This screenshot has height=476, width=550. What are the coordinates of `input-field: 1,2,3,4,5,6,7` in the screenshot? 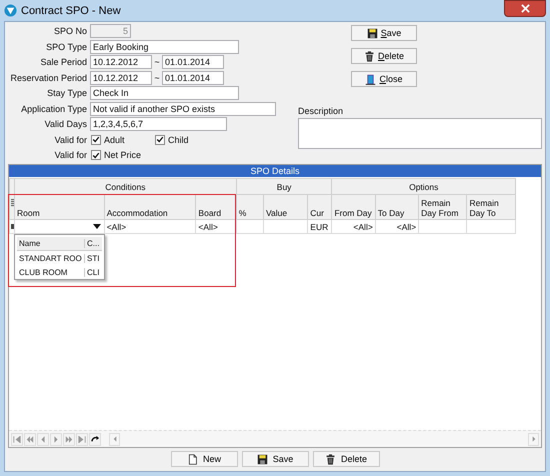 It's located at (158, 124).